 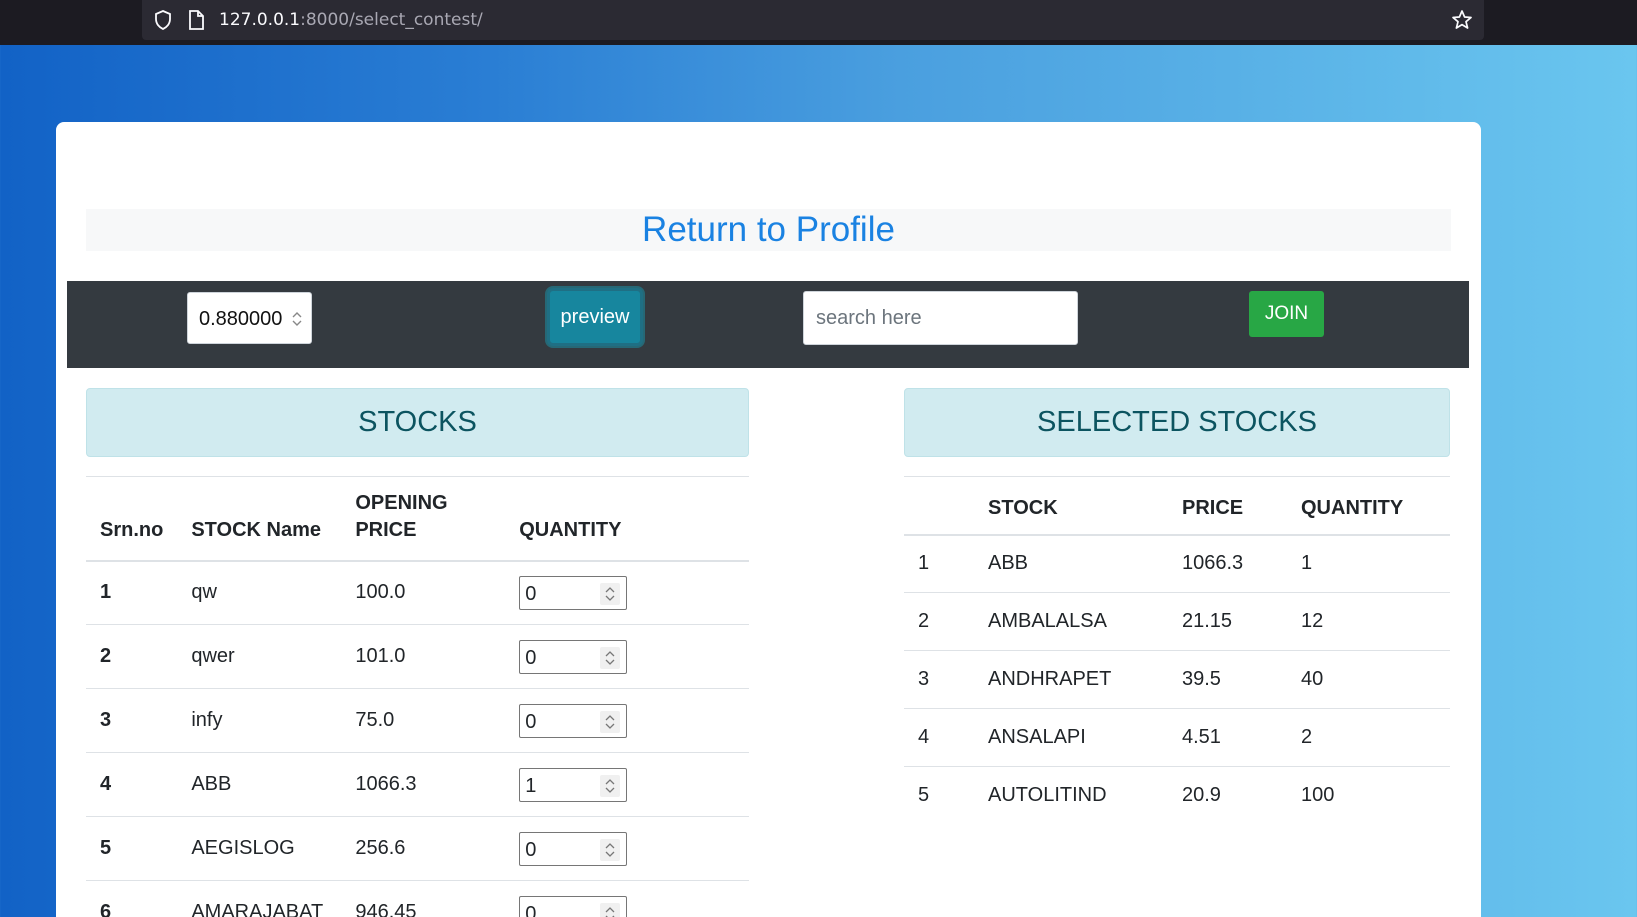 I want to click on table-header-row: STOCK PRICE QUANTITY, so click(x=1177, y=506).